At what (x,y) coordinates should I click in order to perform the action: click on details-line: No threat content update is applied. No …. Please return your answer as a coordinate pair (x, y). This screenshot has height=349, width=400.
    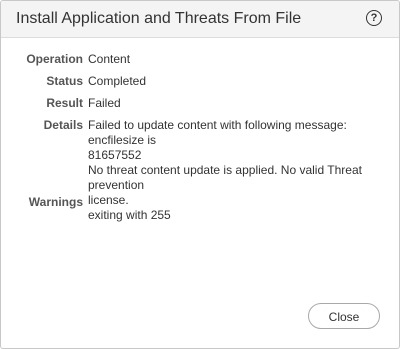
    Looking at the image, I should click on (225, 177).